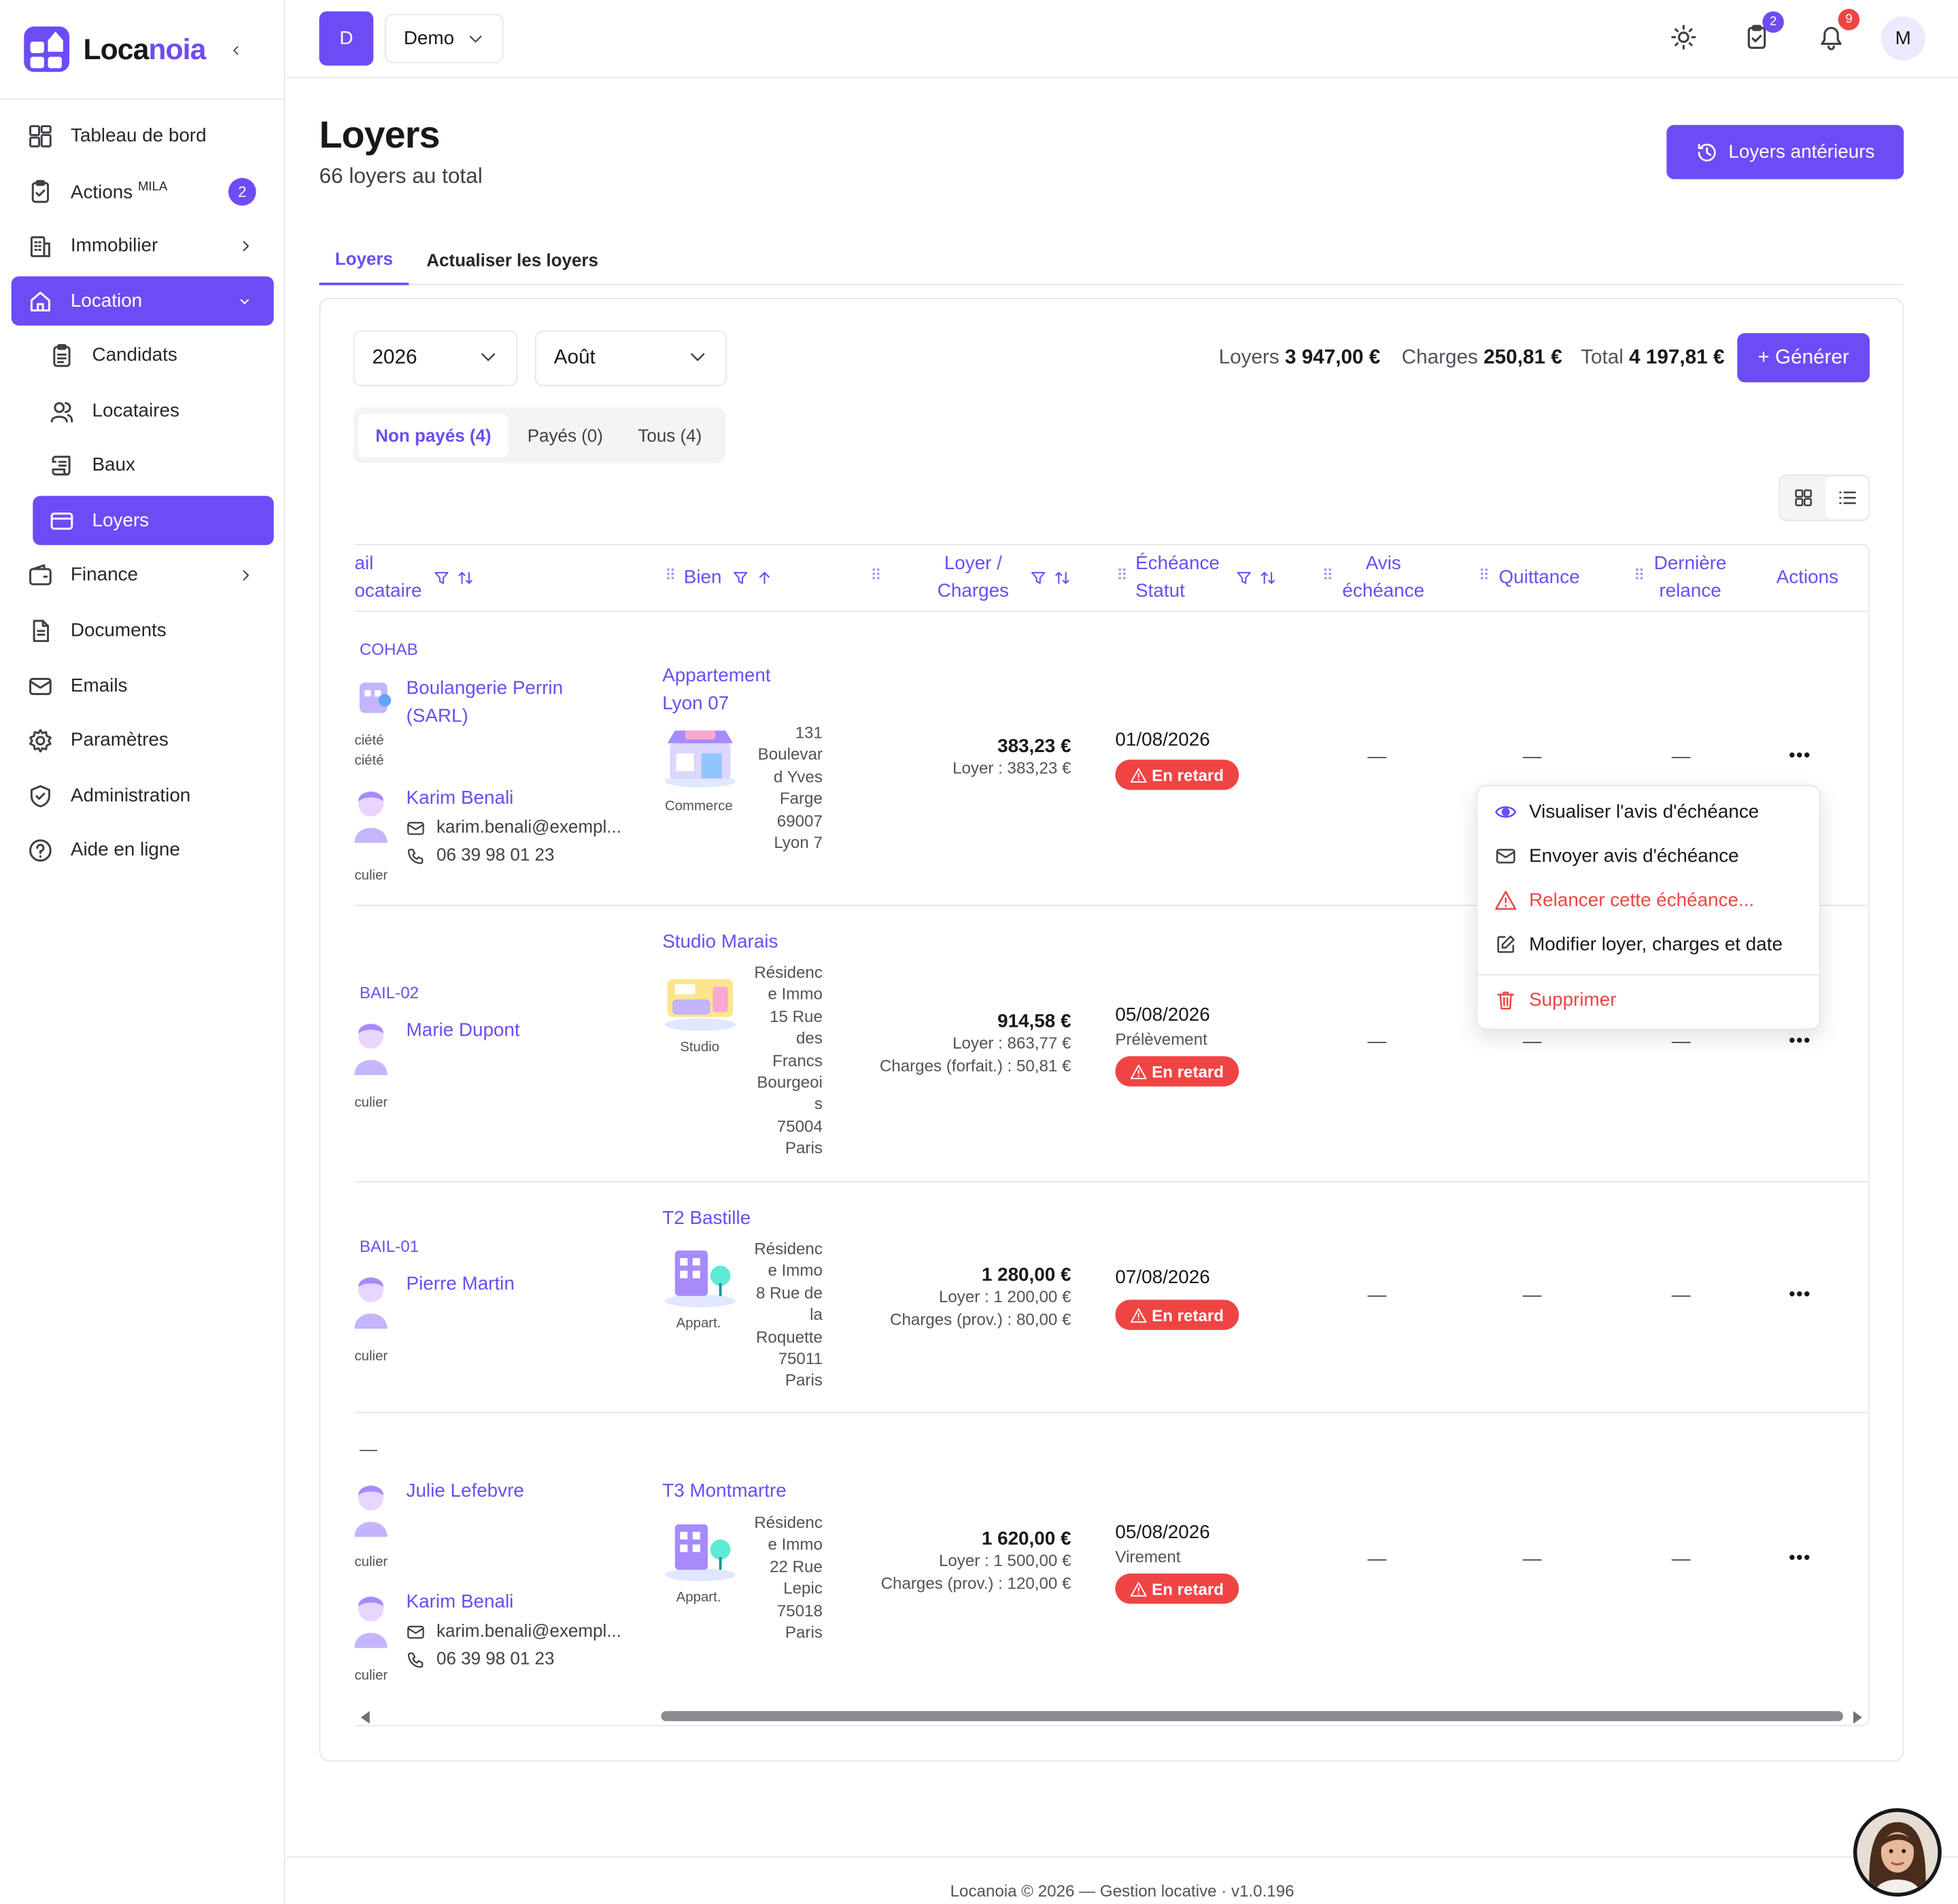 The height and width of the screenshot is (1904, 1958). What do you see at coordinates (389, 650) in the screenshot?
I see `lease-ref: COHAB` at bounding box center [389, 650].